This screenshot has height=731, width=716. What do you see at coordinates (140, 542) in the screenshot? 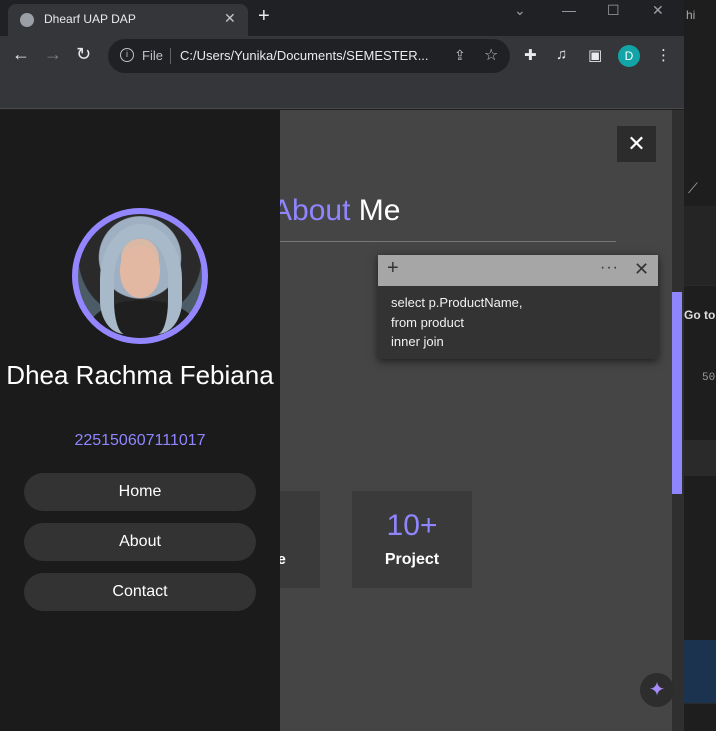
I see `nav-about-button: About` at bounding box center [140, 542].